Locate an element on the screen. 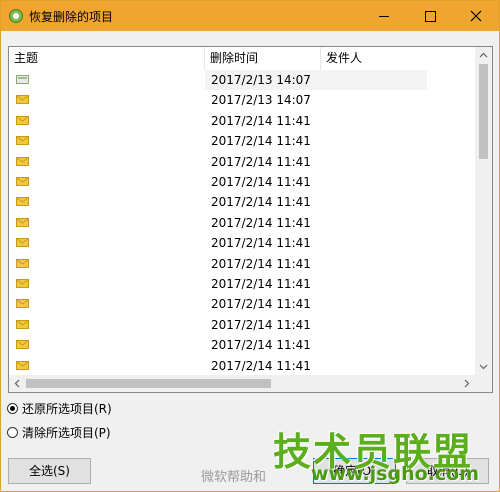 The image size is (500, 492). close-icon is located at coordinates (476, 16).